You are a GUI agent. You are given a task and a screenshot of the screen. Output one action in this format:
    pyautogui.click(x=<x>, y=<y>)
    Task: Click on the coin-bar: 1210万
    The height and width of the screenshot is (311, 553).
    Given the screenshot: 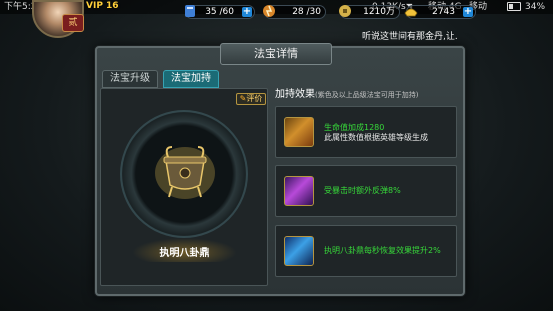 What is the action you would take?
    pyautogui.click(x=369, y=12)
    